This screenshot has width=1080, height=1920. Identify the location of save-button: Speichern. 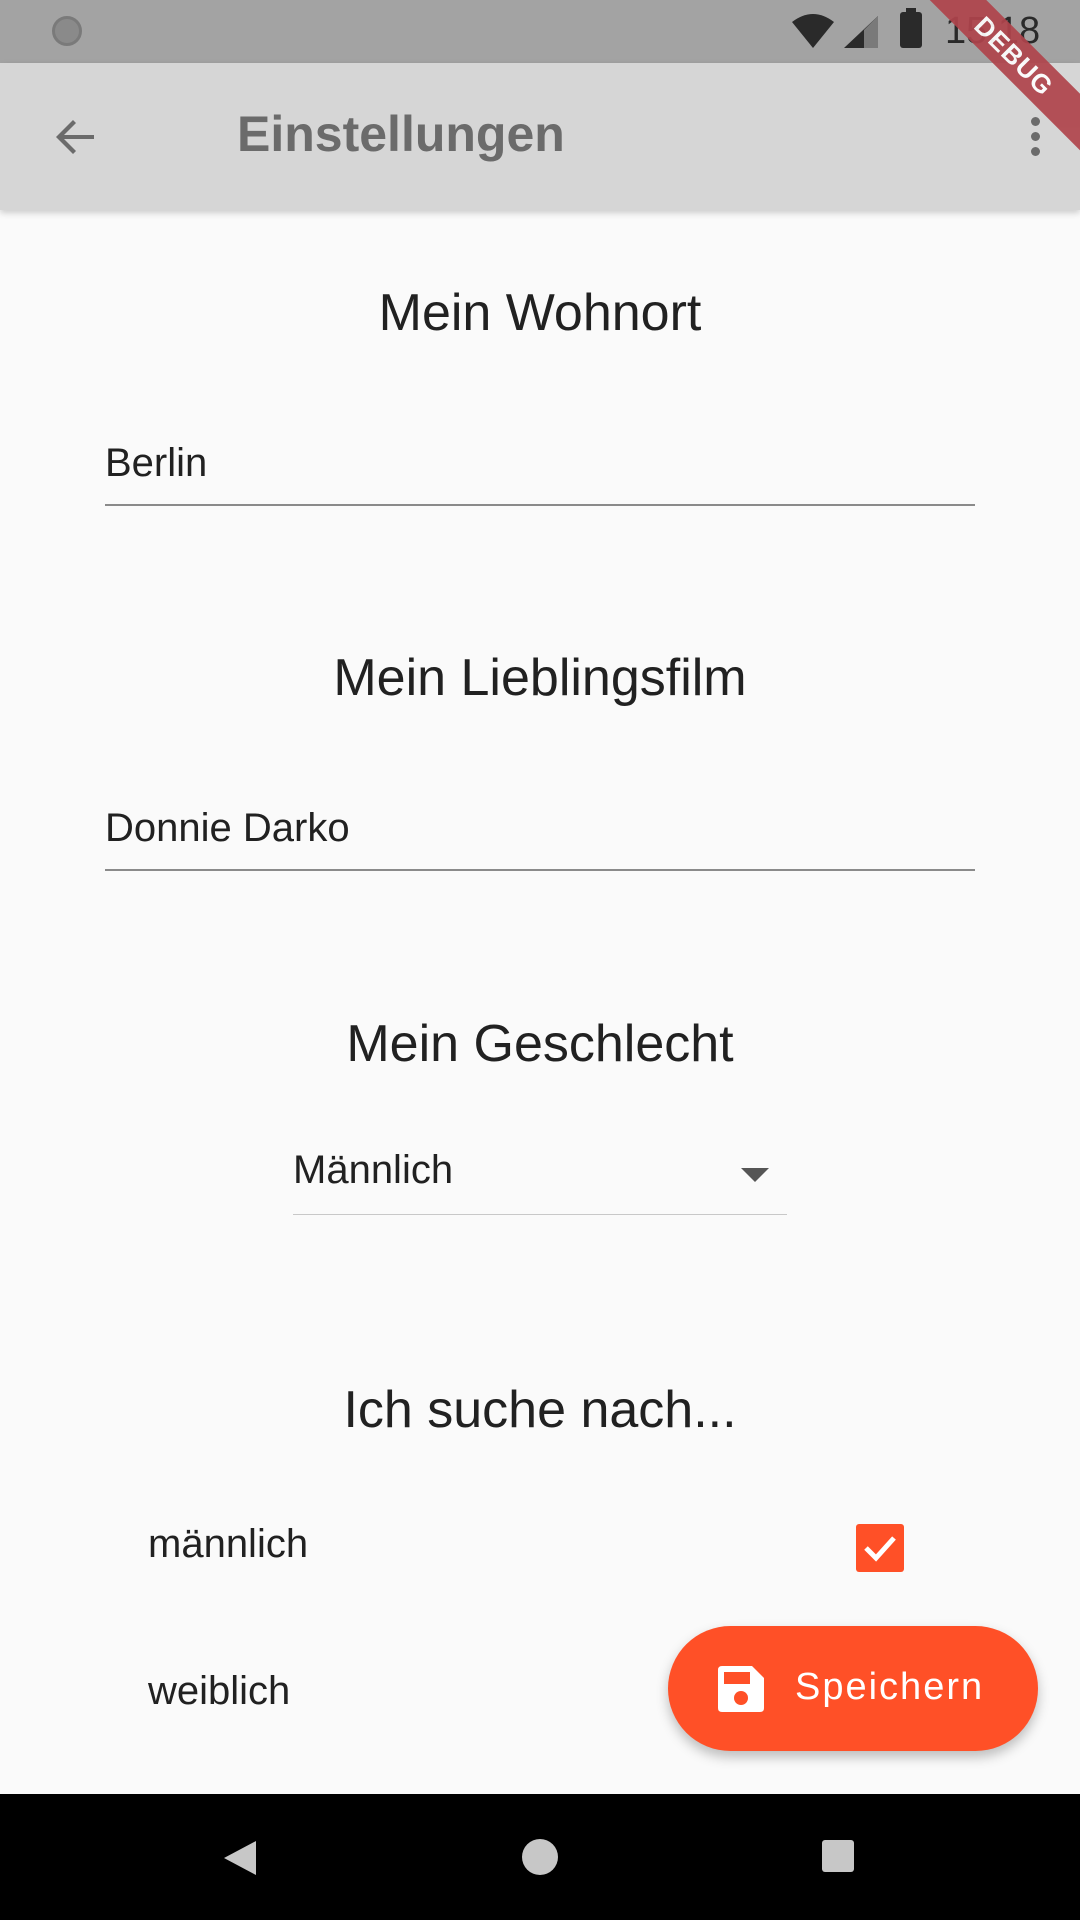
(853, 1688).